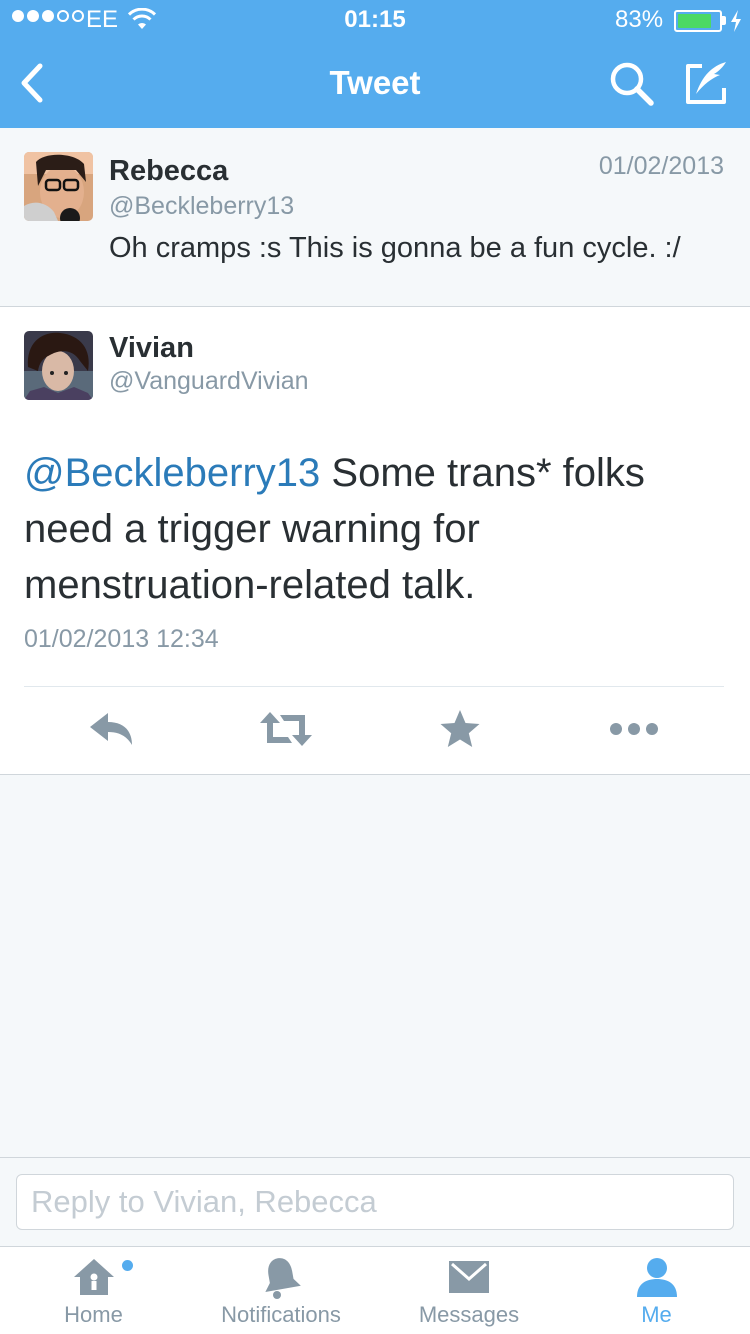 The image size is (750, 1334). What do you see at coordinates (656, 1277) in the screenshot?
I see `person-icon` at bounding box center [656, 1277].